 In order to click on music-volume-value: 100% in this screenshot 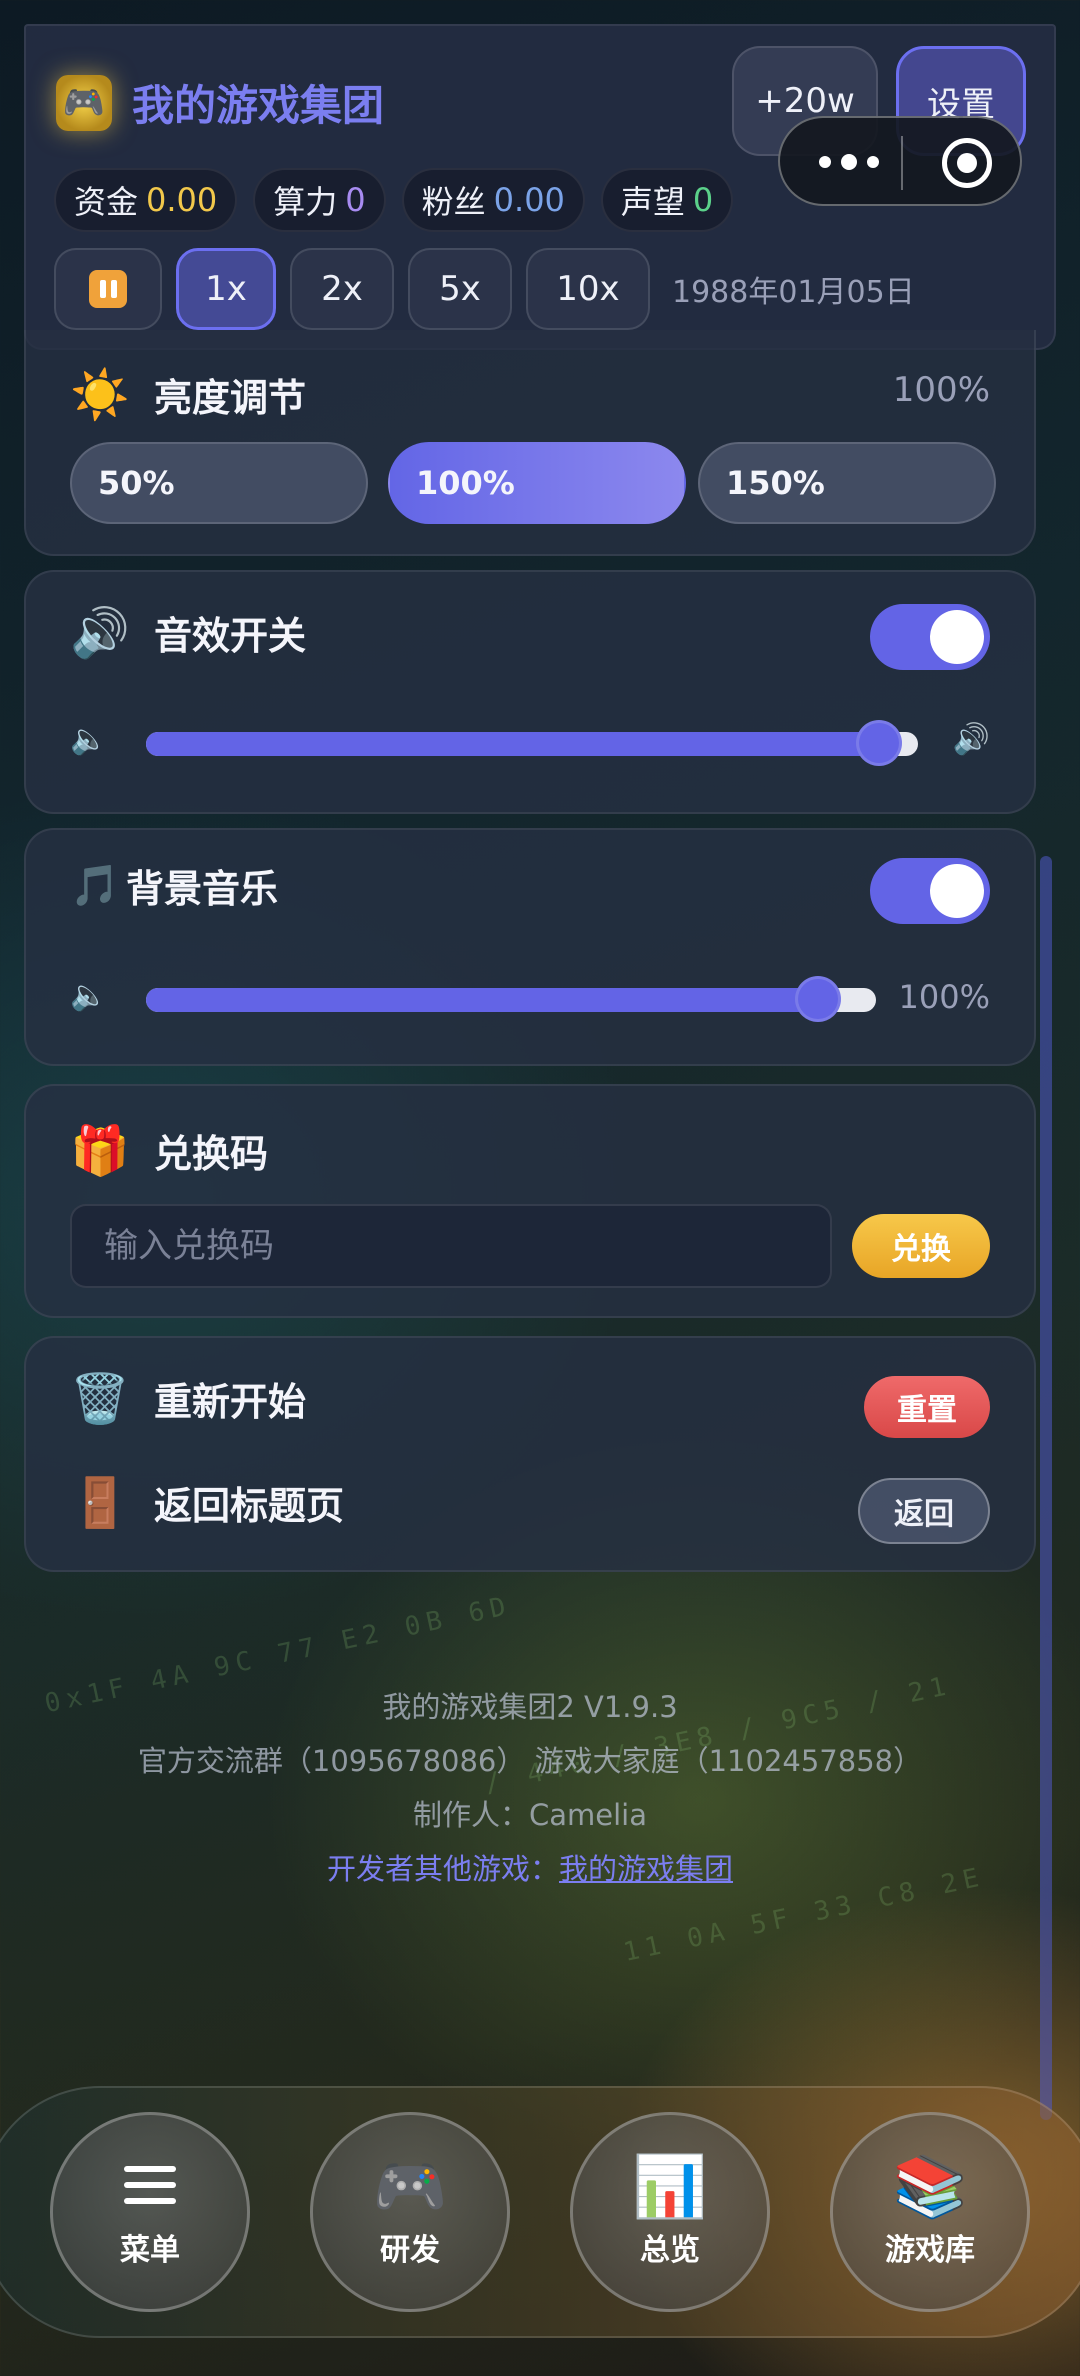, I will do `click(944, 997)`.